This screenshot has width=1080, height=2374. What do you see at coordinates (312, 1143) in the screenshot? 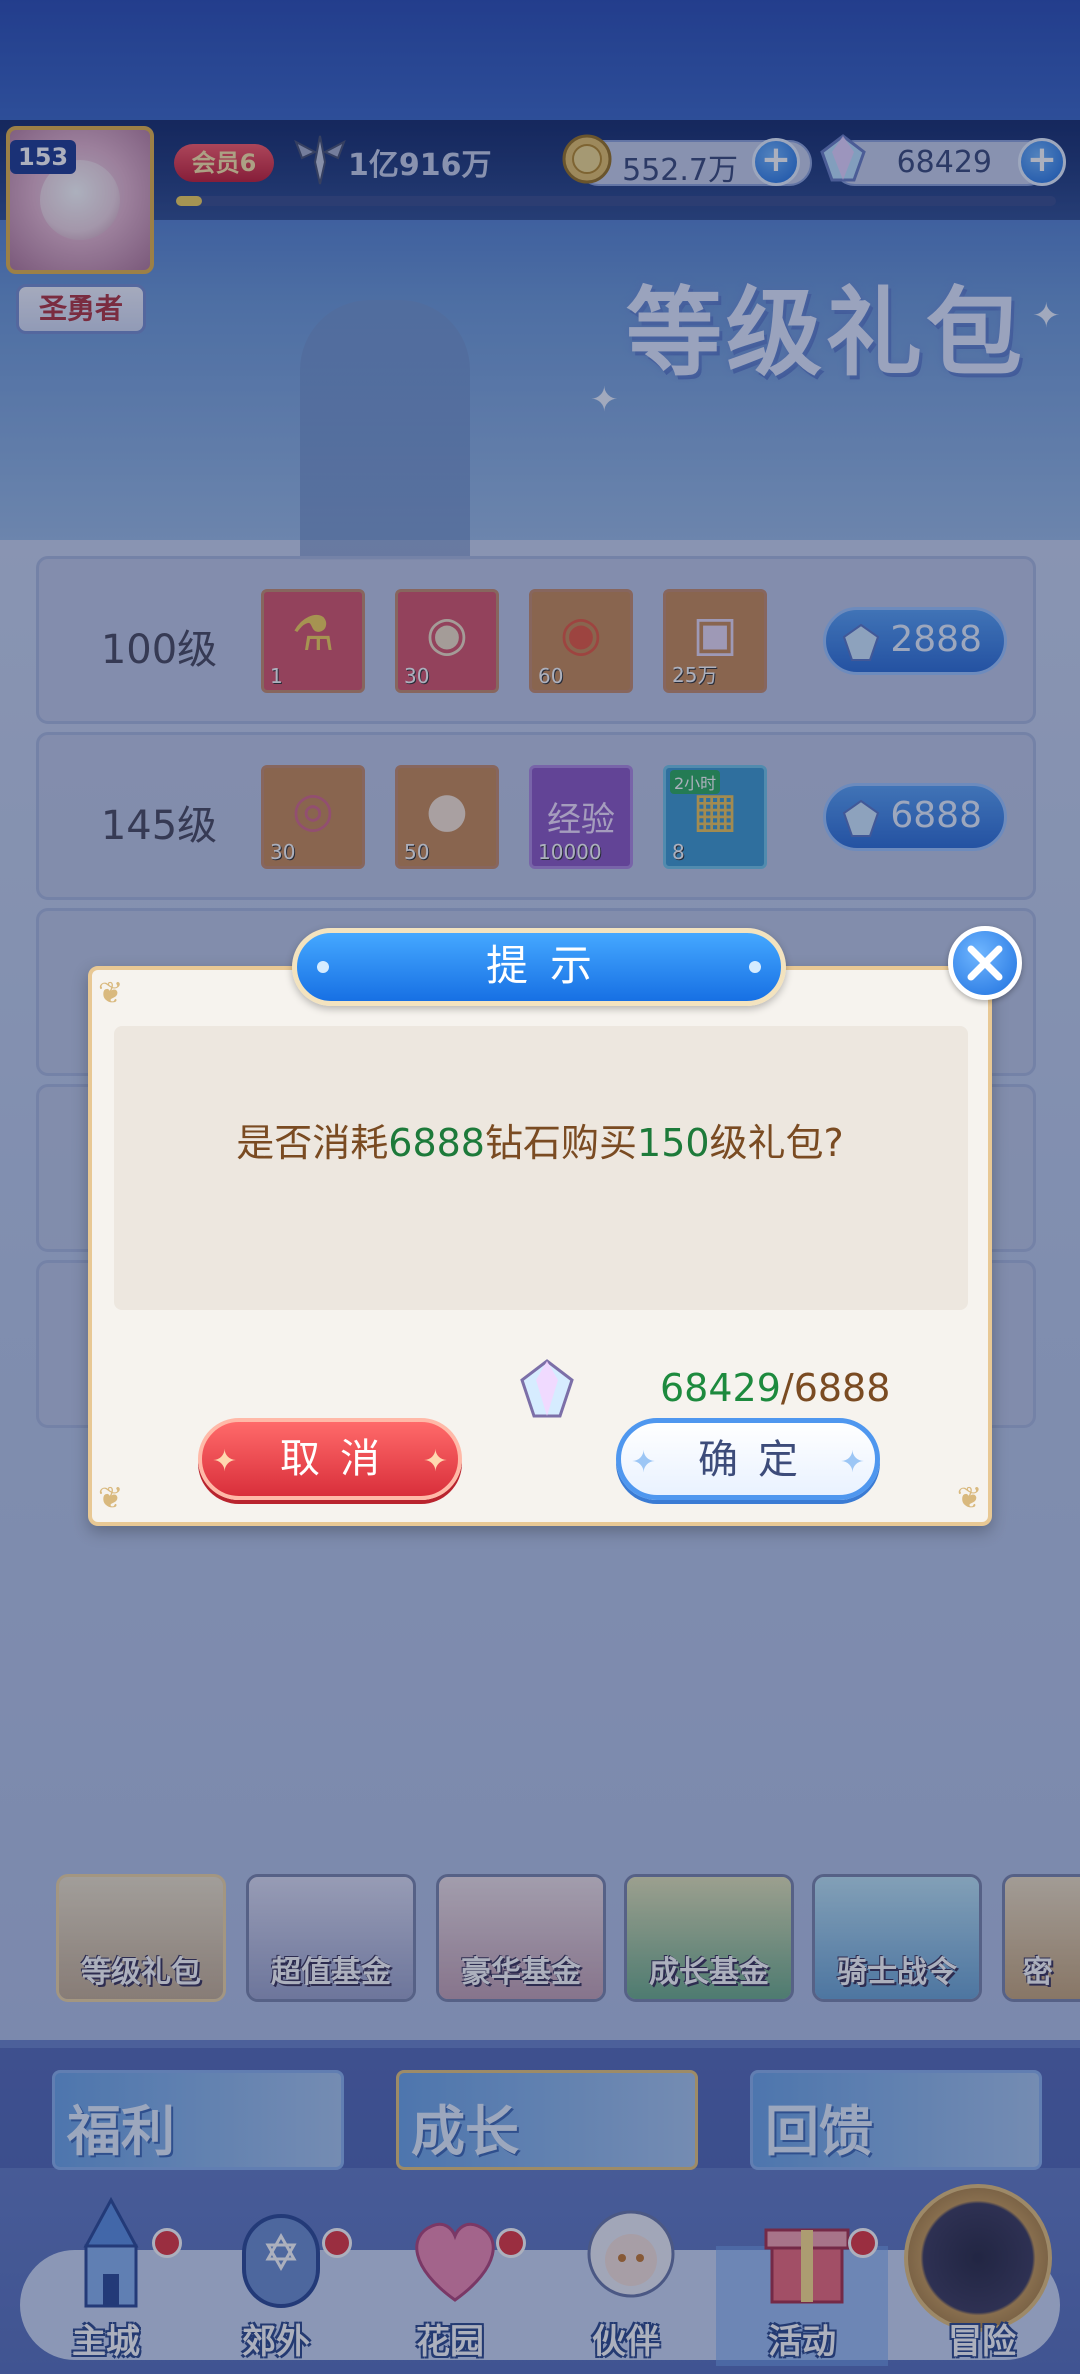
I see `message-prefix: 是否消耗` at bounding box center [312, 1143].